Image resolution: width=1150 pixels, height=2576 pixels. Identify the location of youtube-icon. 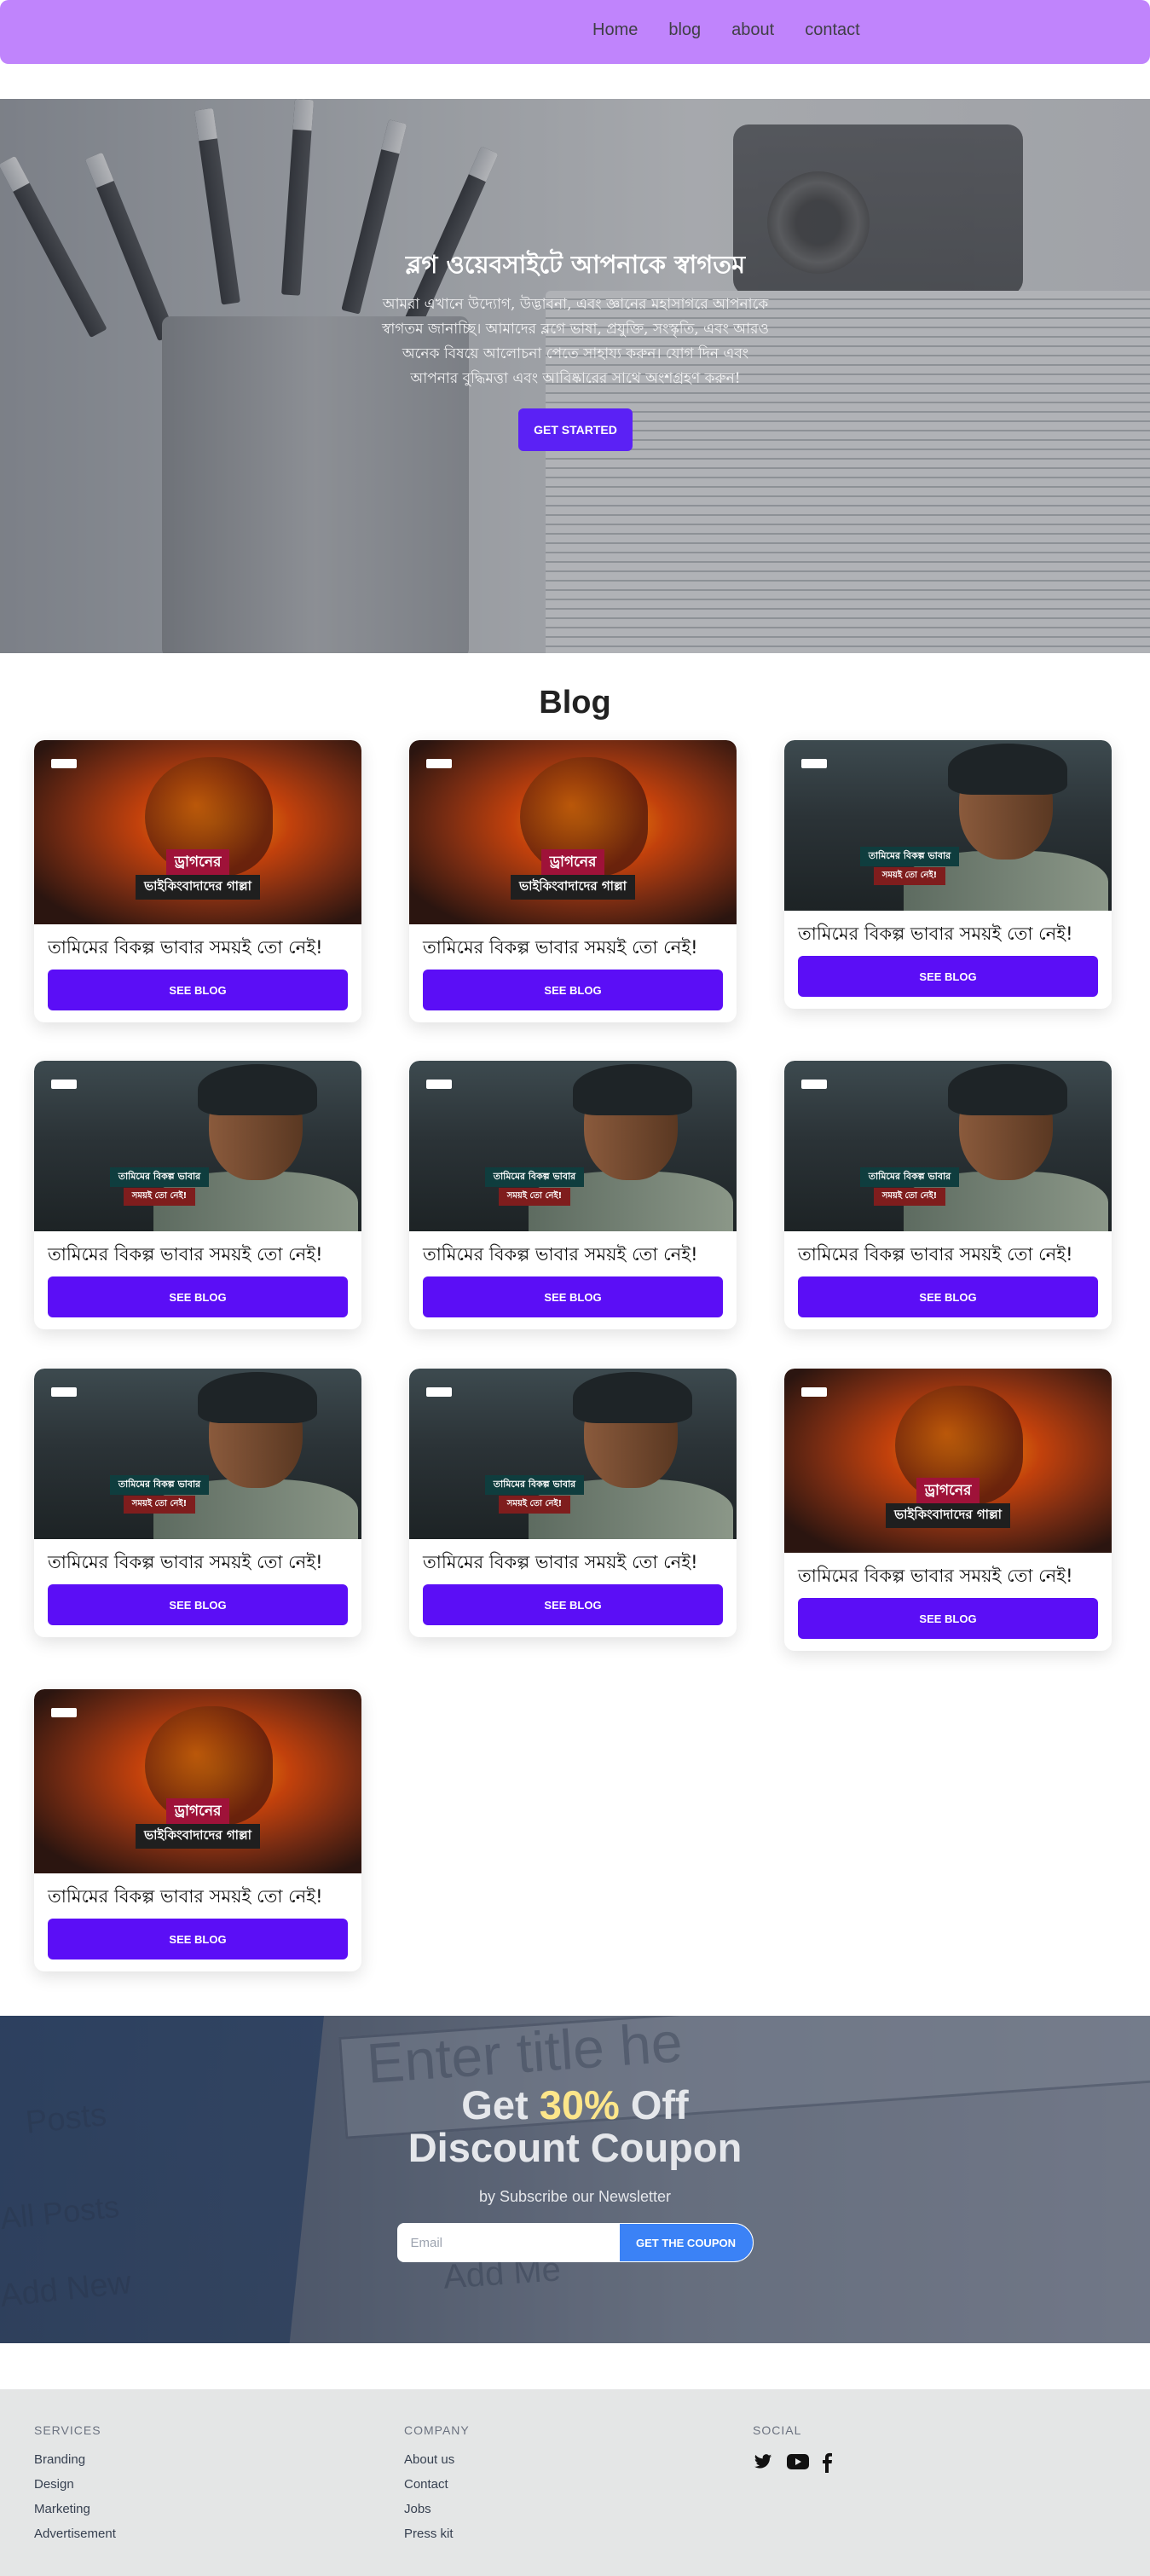
(798, 2463).